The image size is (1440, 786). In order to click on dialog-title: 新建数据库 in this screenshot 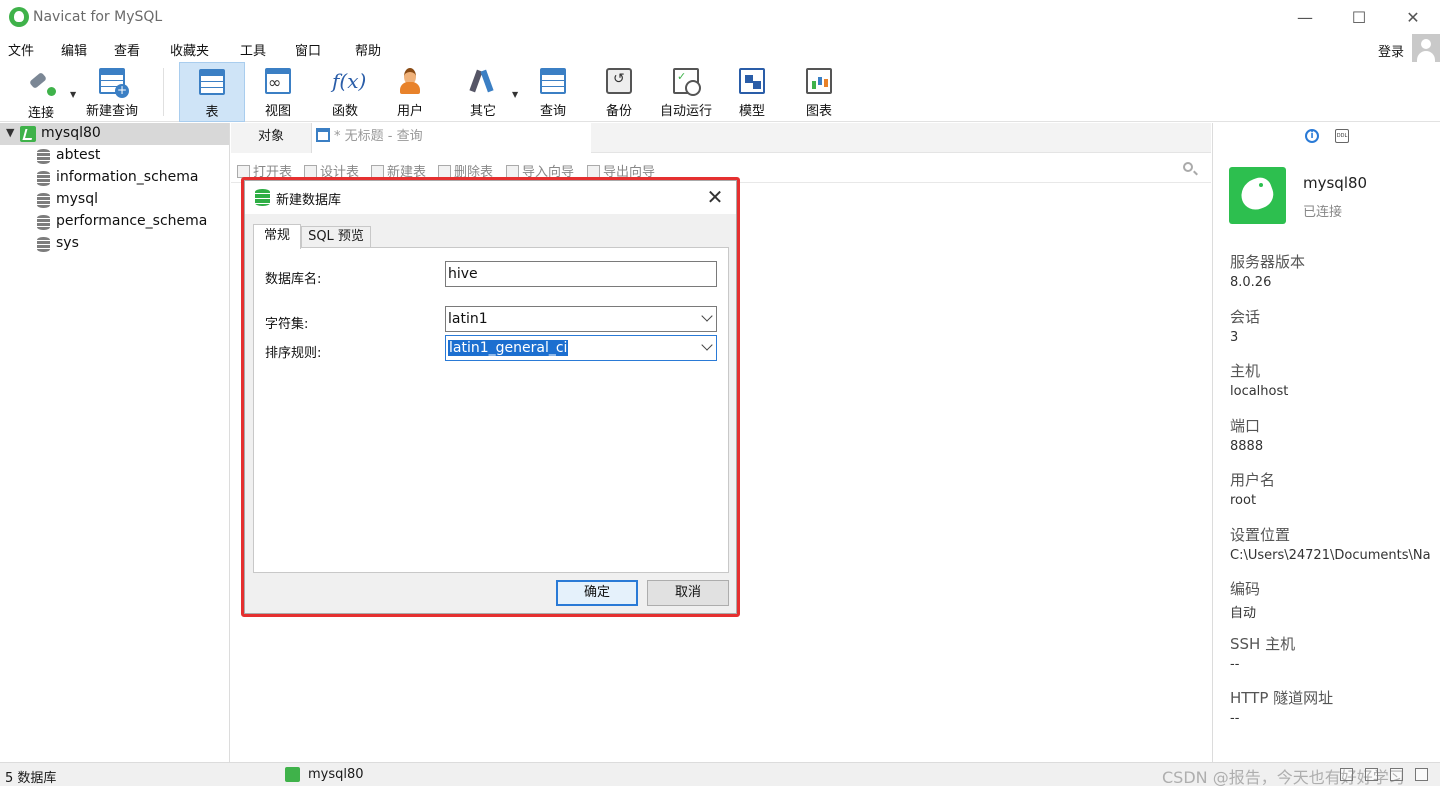, I will do `click(309, 200)`.